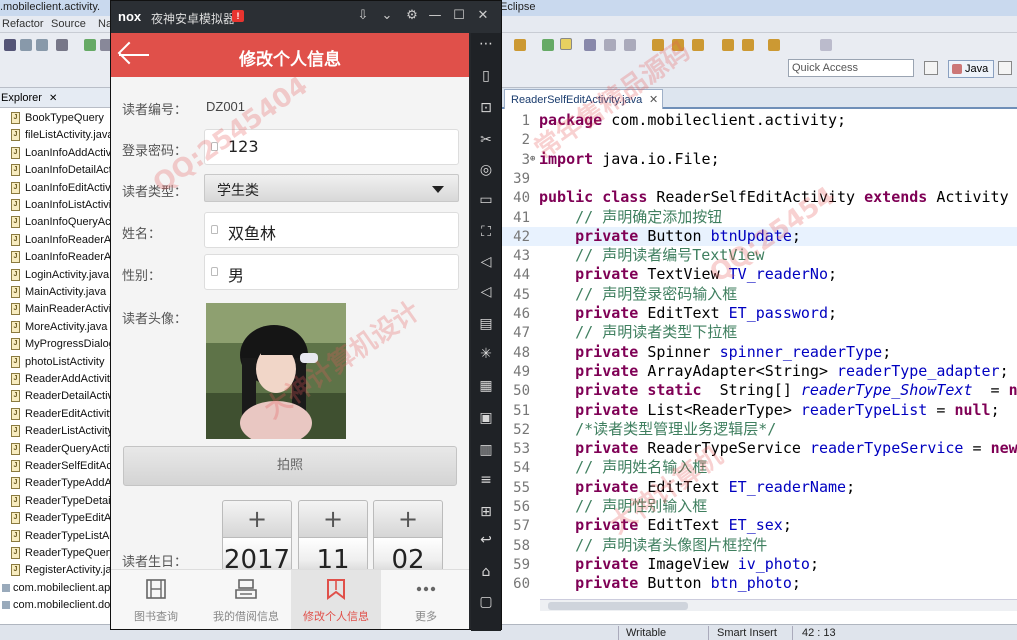 The width and height of the screenshot is (1017, 640). What do you see at coordinates (486, 386) in the screenshot?
I see `macro-icon: ▦` at bounding box center [486, 386].